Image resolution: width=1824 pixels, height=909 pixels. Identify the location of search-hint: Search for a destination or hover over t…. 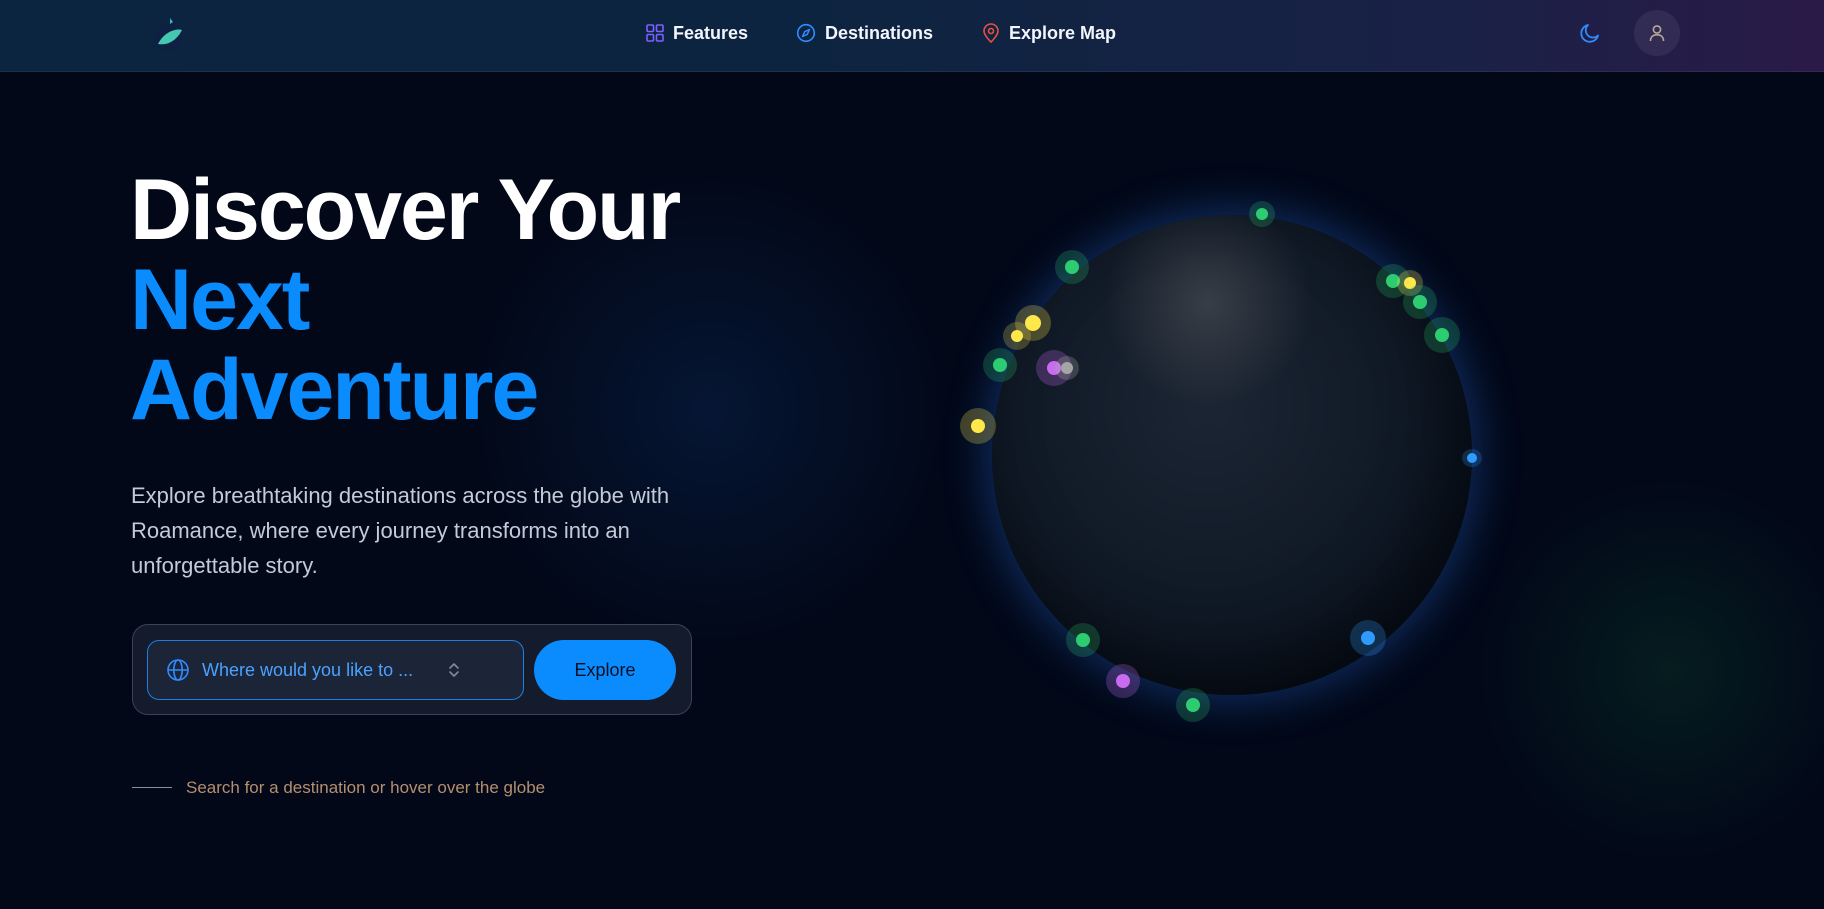
(366, 787).